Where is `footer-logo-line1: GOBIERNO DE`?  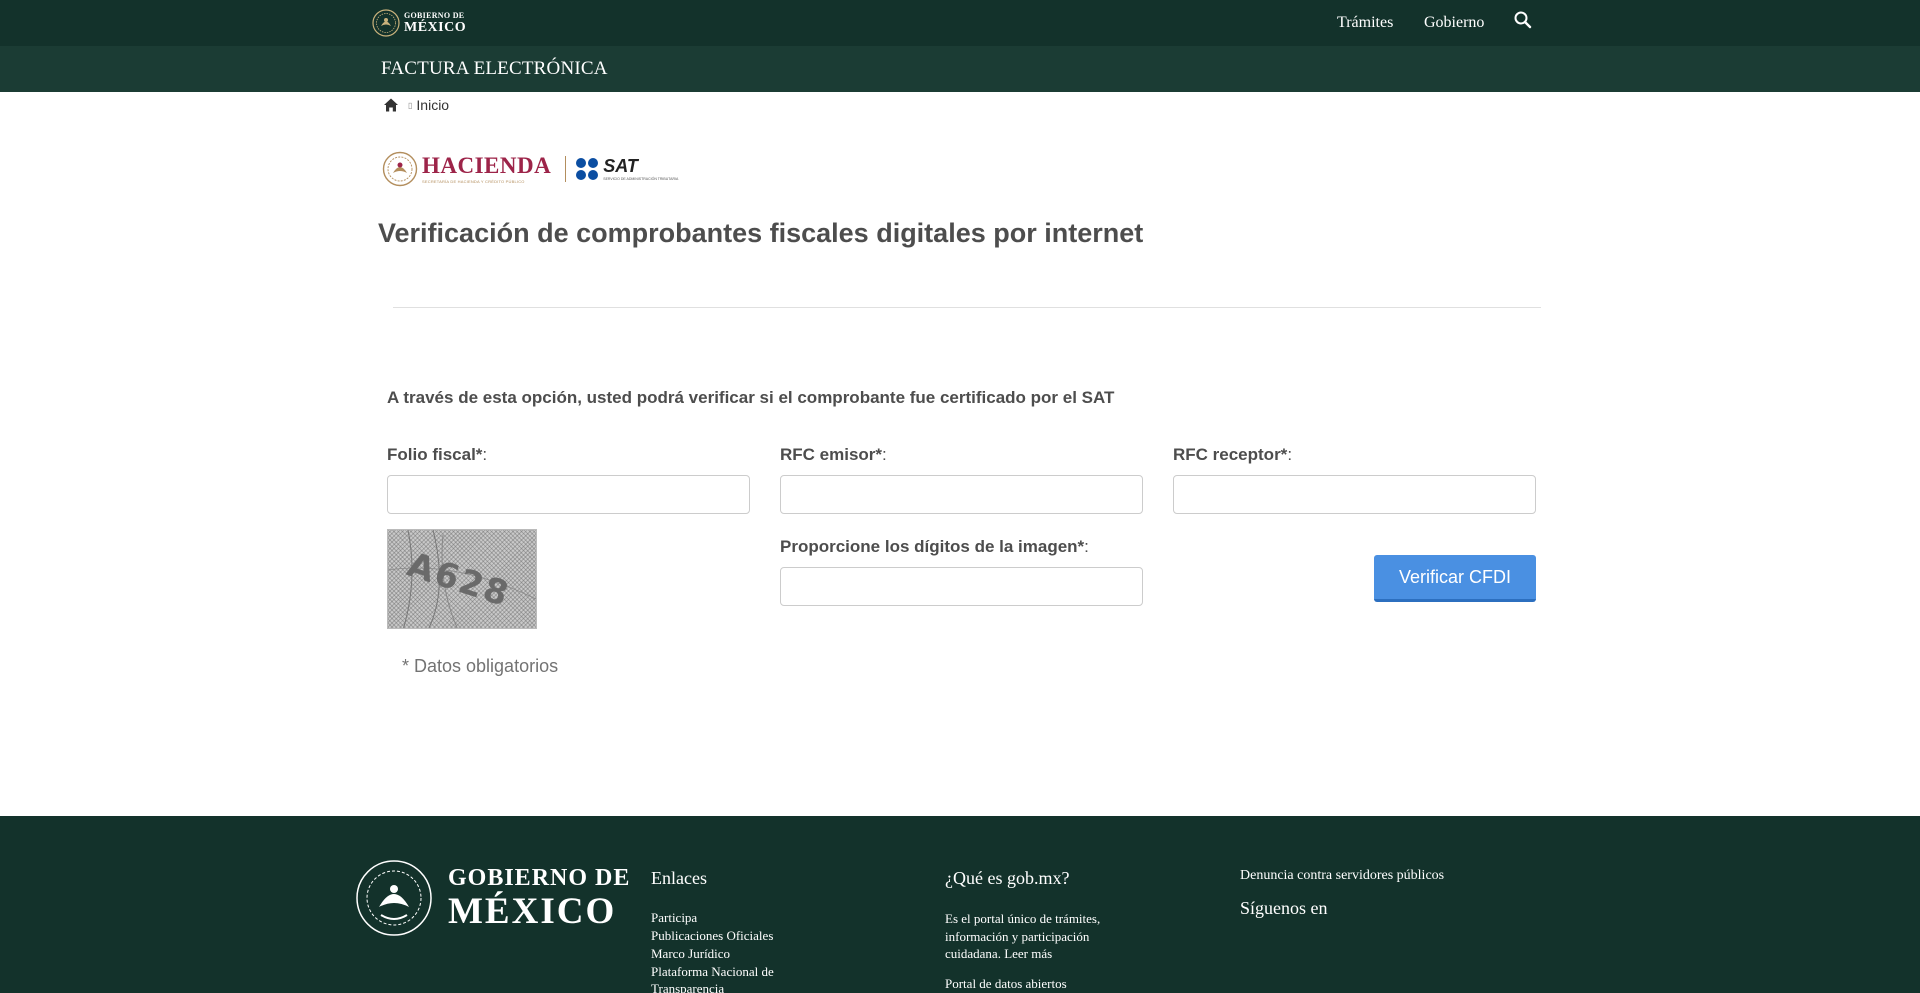
footer-logo-line1: GOBIERNO DE is located at coordinates (539, 878).